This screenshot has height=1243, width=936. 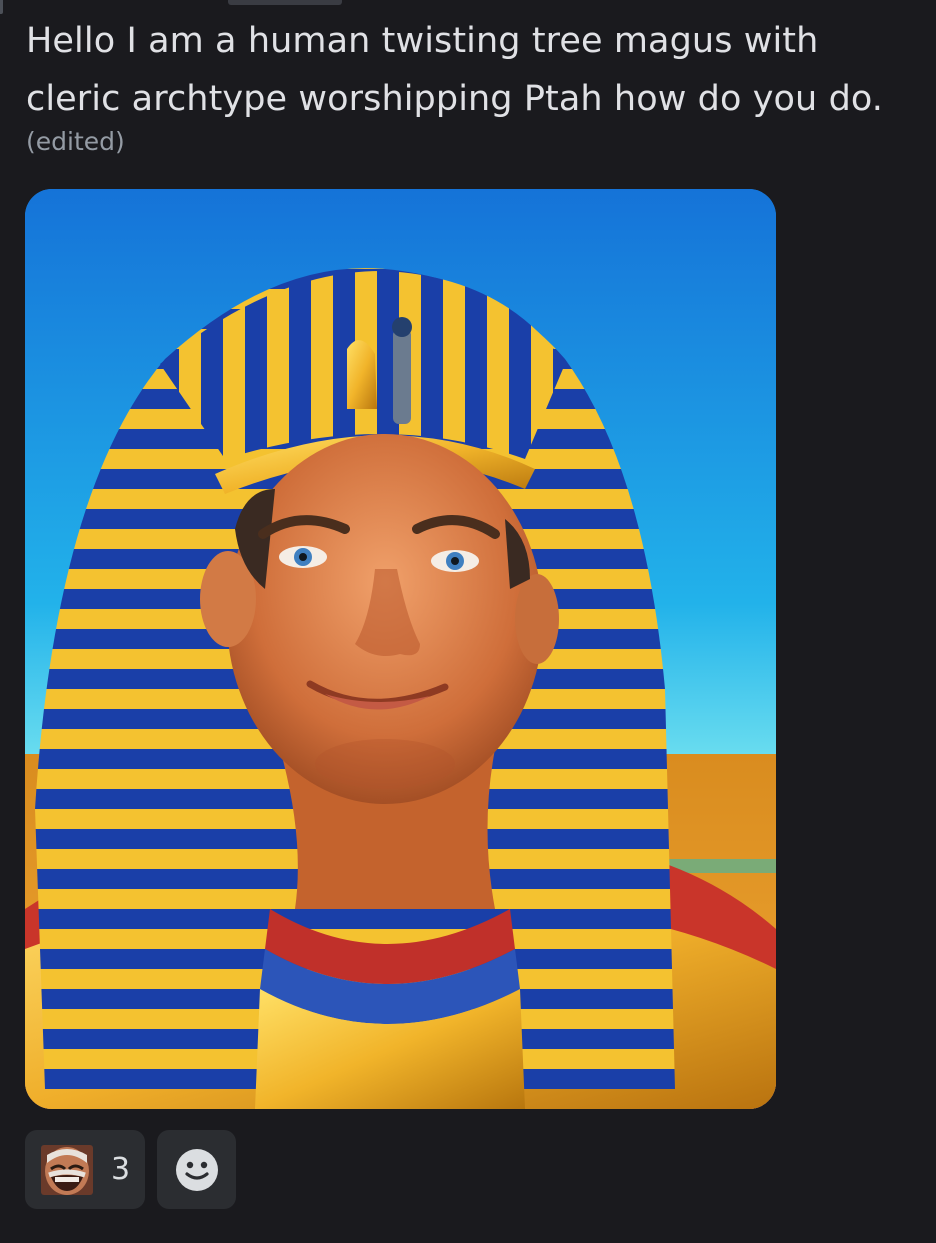 What do you see at coordinates (1, 7) in the screenshot?
I see `avatar-edge` at bounding box center [1, 7].